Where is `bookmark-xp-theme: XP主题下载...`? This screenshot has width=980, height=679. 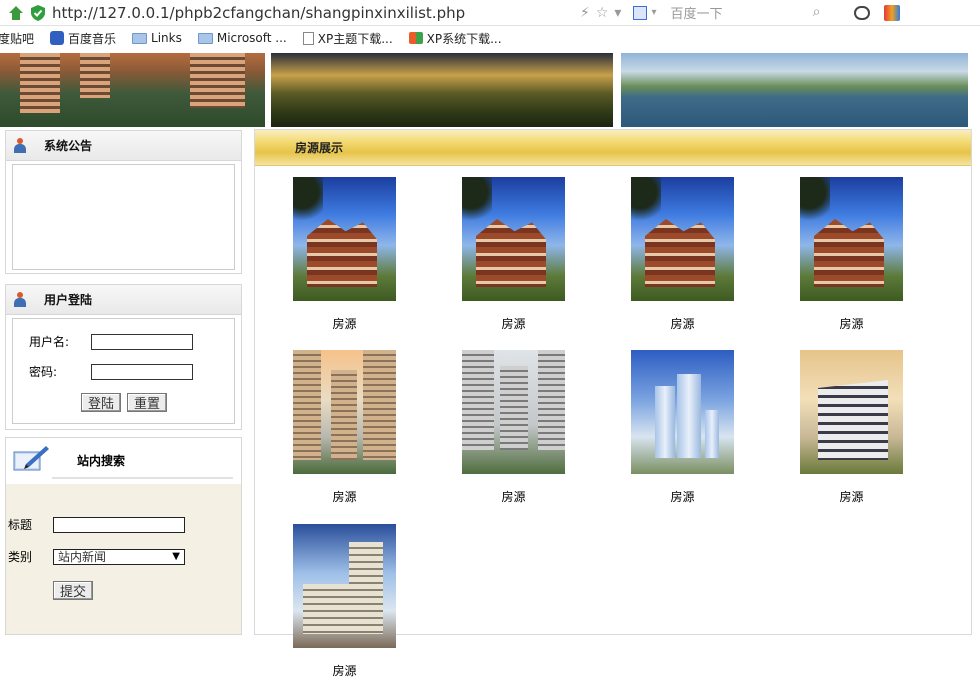 bookmark-xp-theme: XP主题下载... is located at coordinates (347, 38).